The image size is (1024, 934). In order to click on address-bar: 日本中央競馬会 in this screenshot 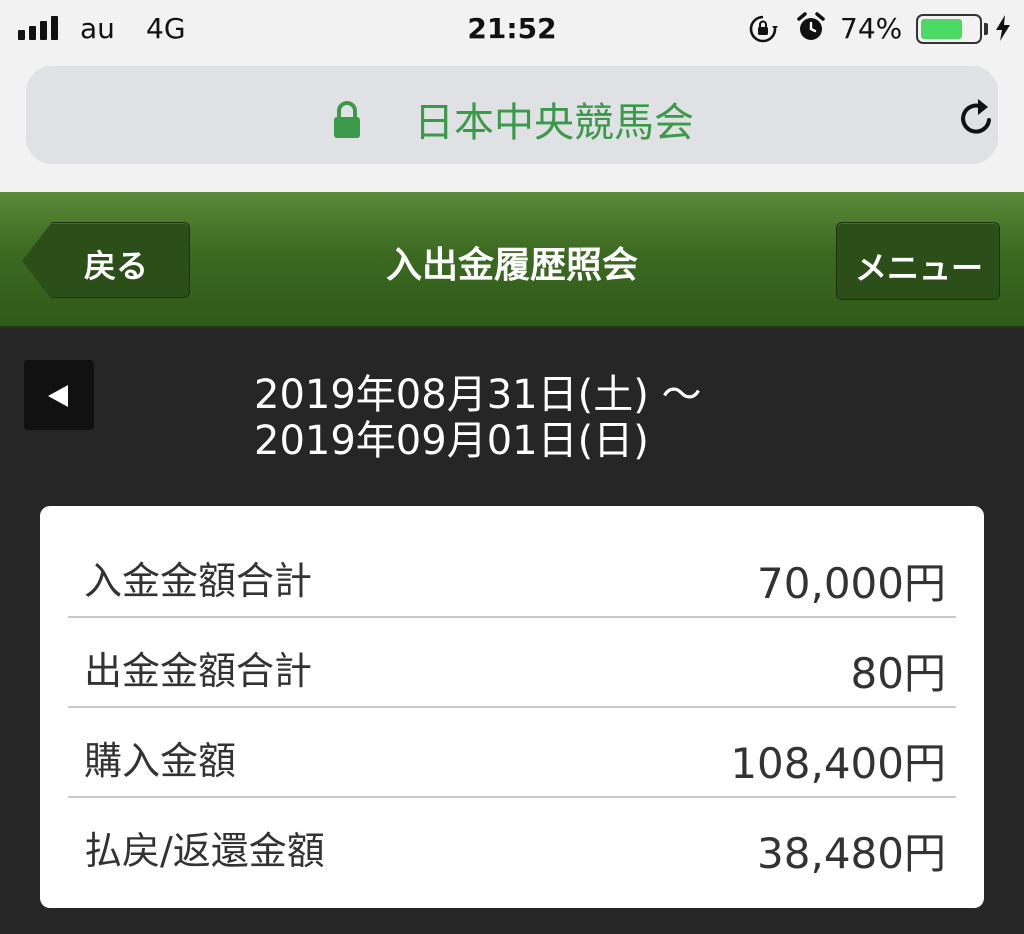, I will do `click(512, 115)`.